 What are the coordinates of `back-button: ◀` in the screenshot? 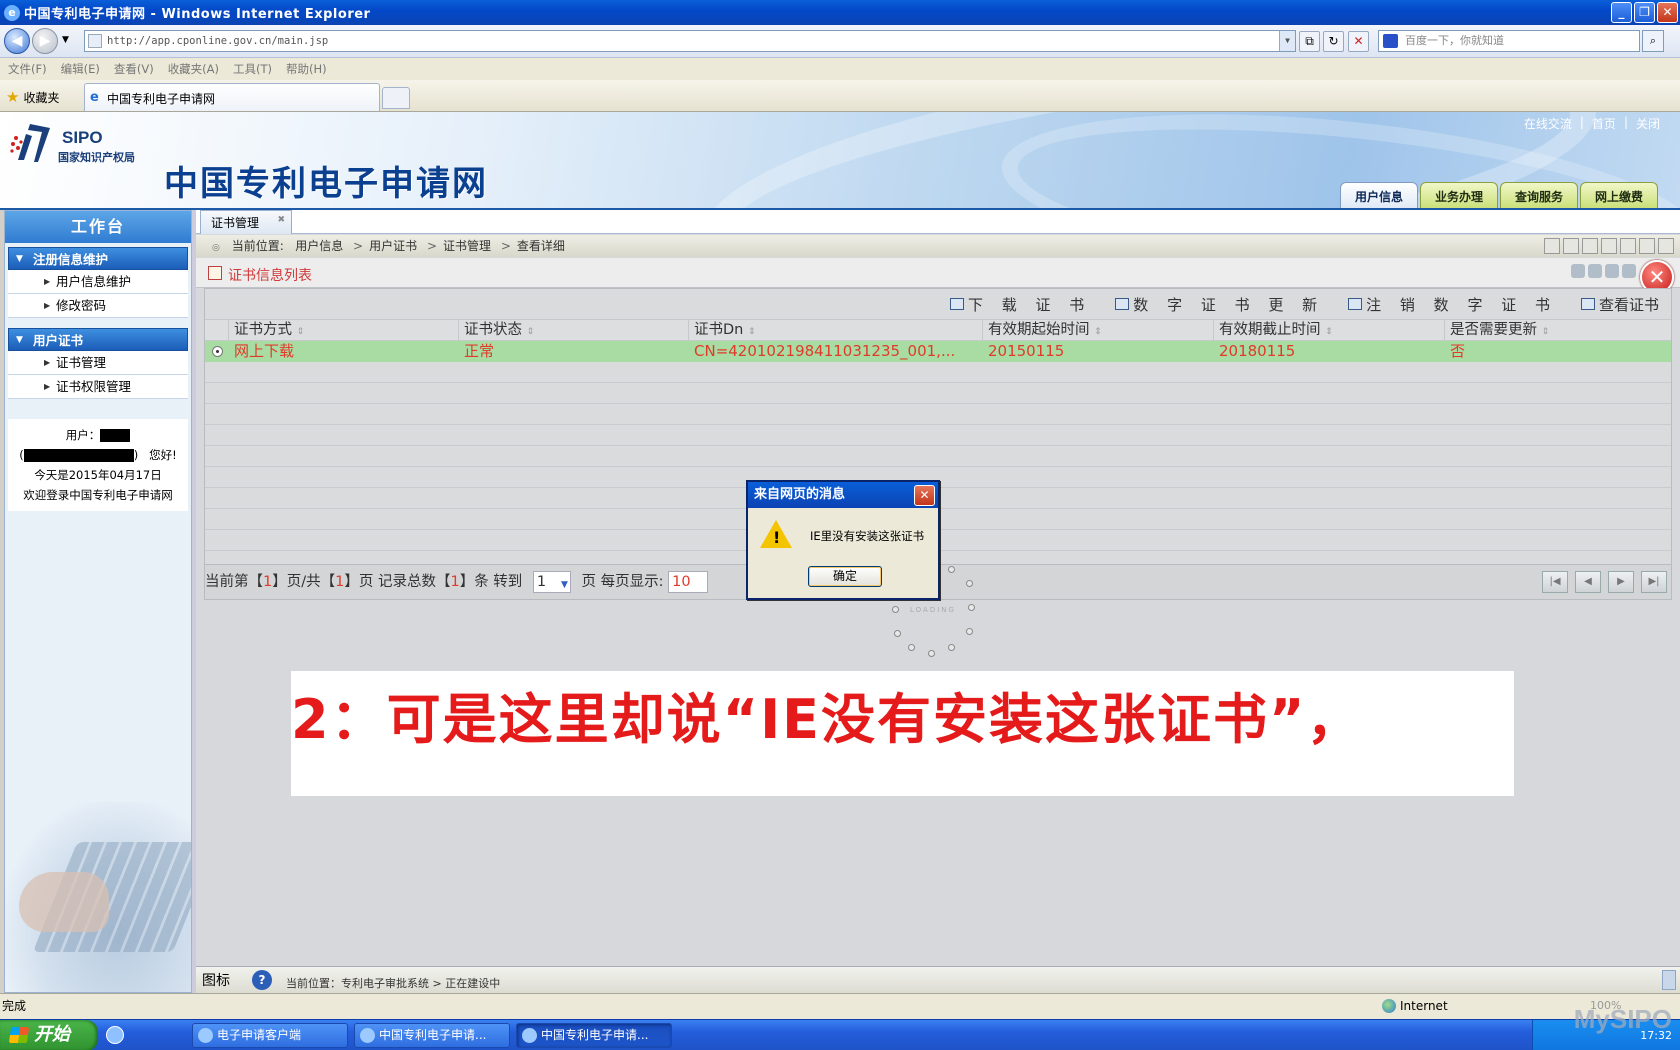 It's located at (17, 41).